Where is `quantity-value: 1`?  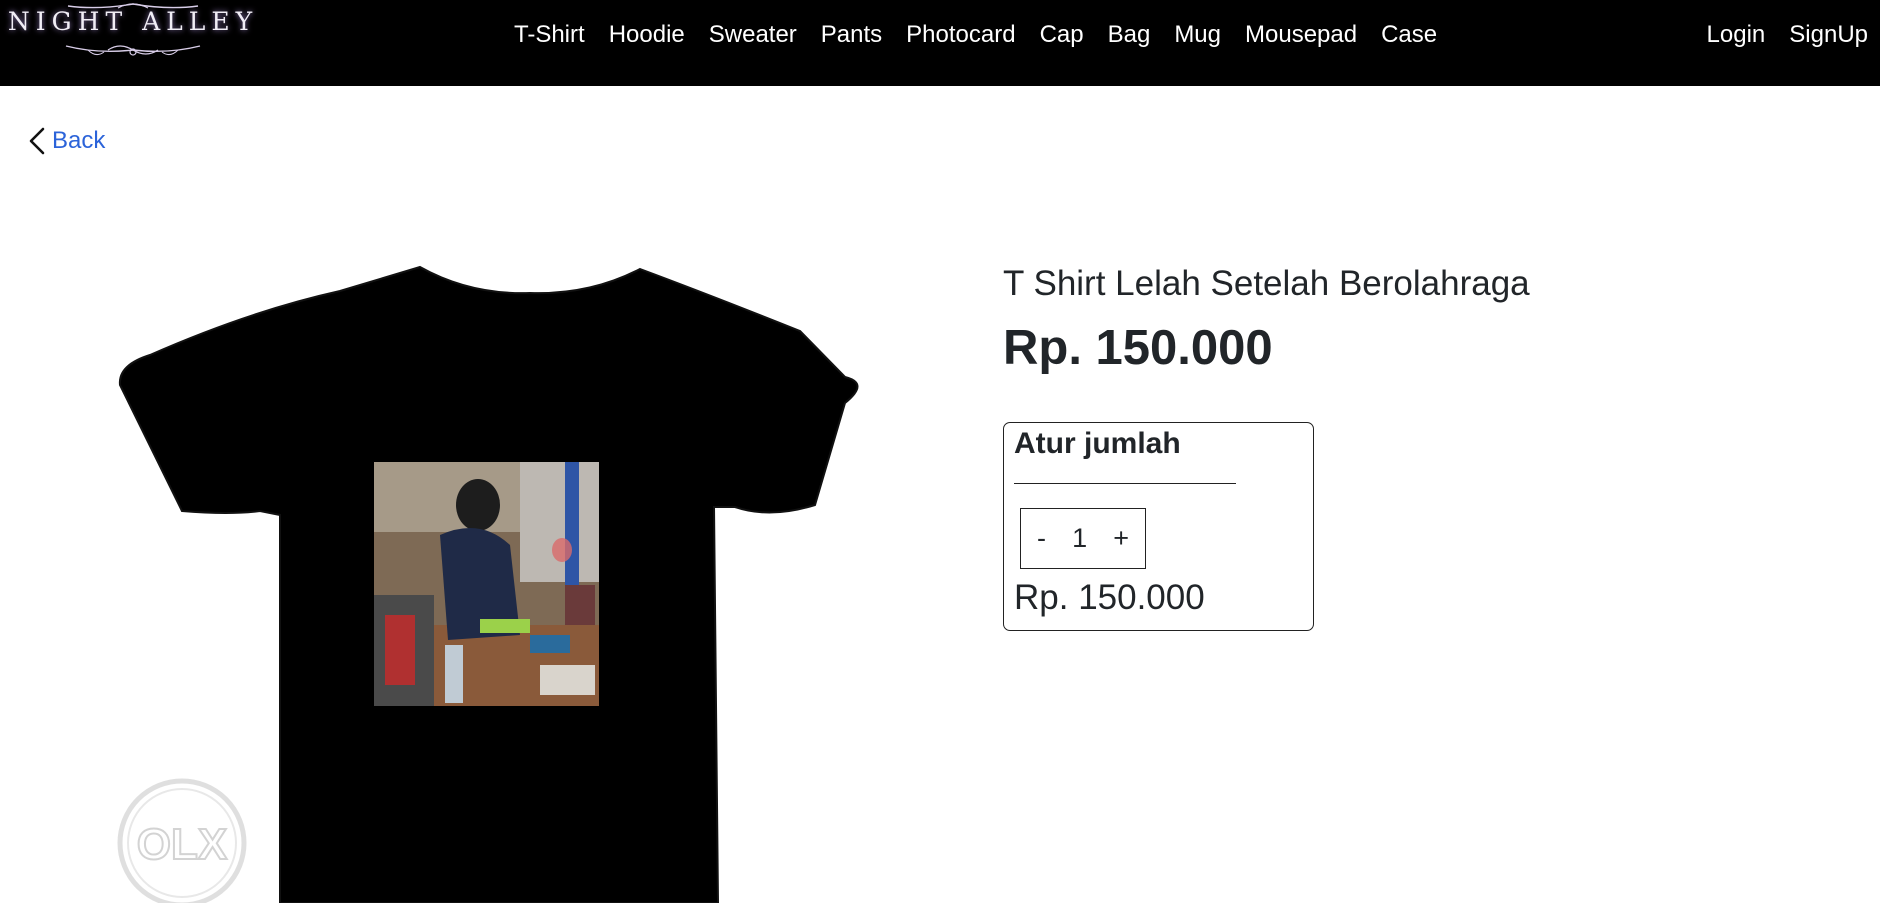 quantity-value: 1 is located at coordinates (1079, 538).